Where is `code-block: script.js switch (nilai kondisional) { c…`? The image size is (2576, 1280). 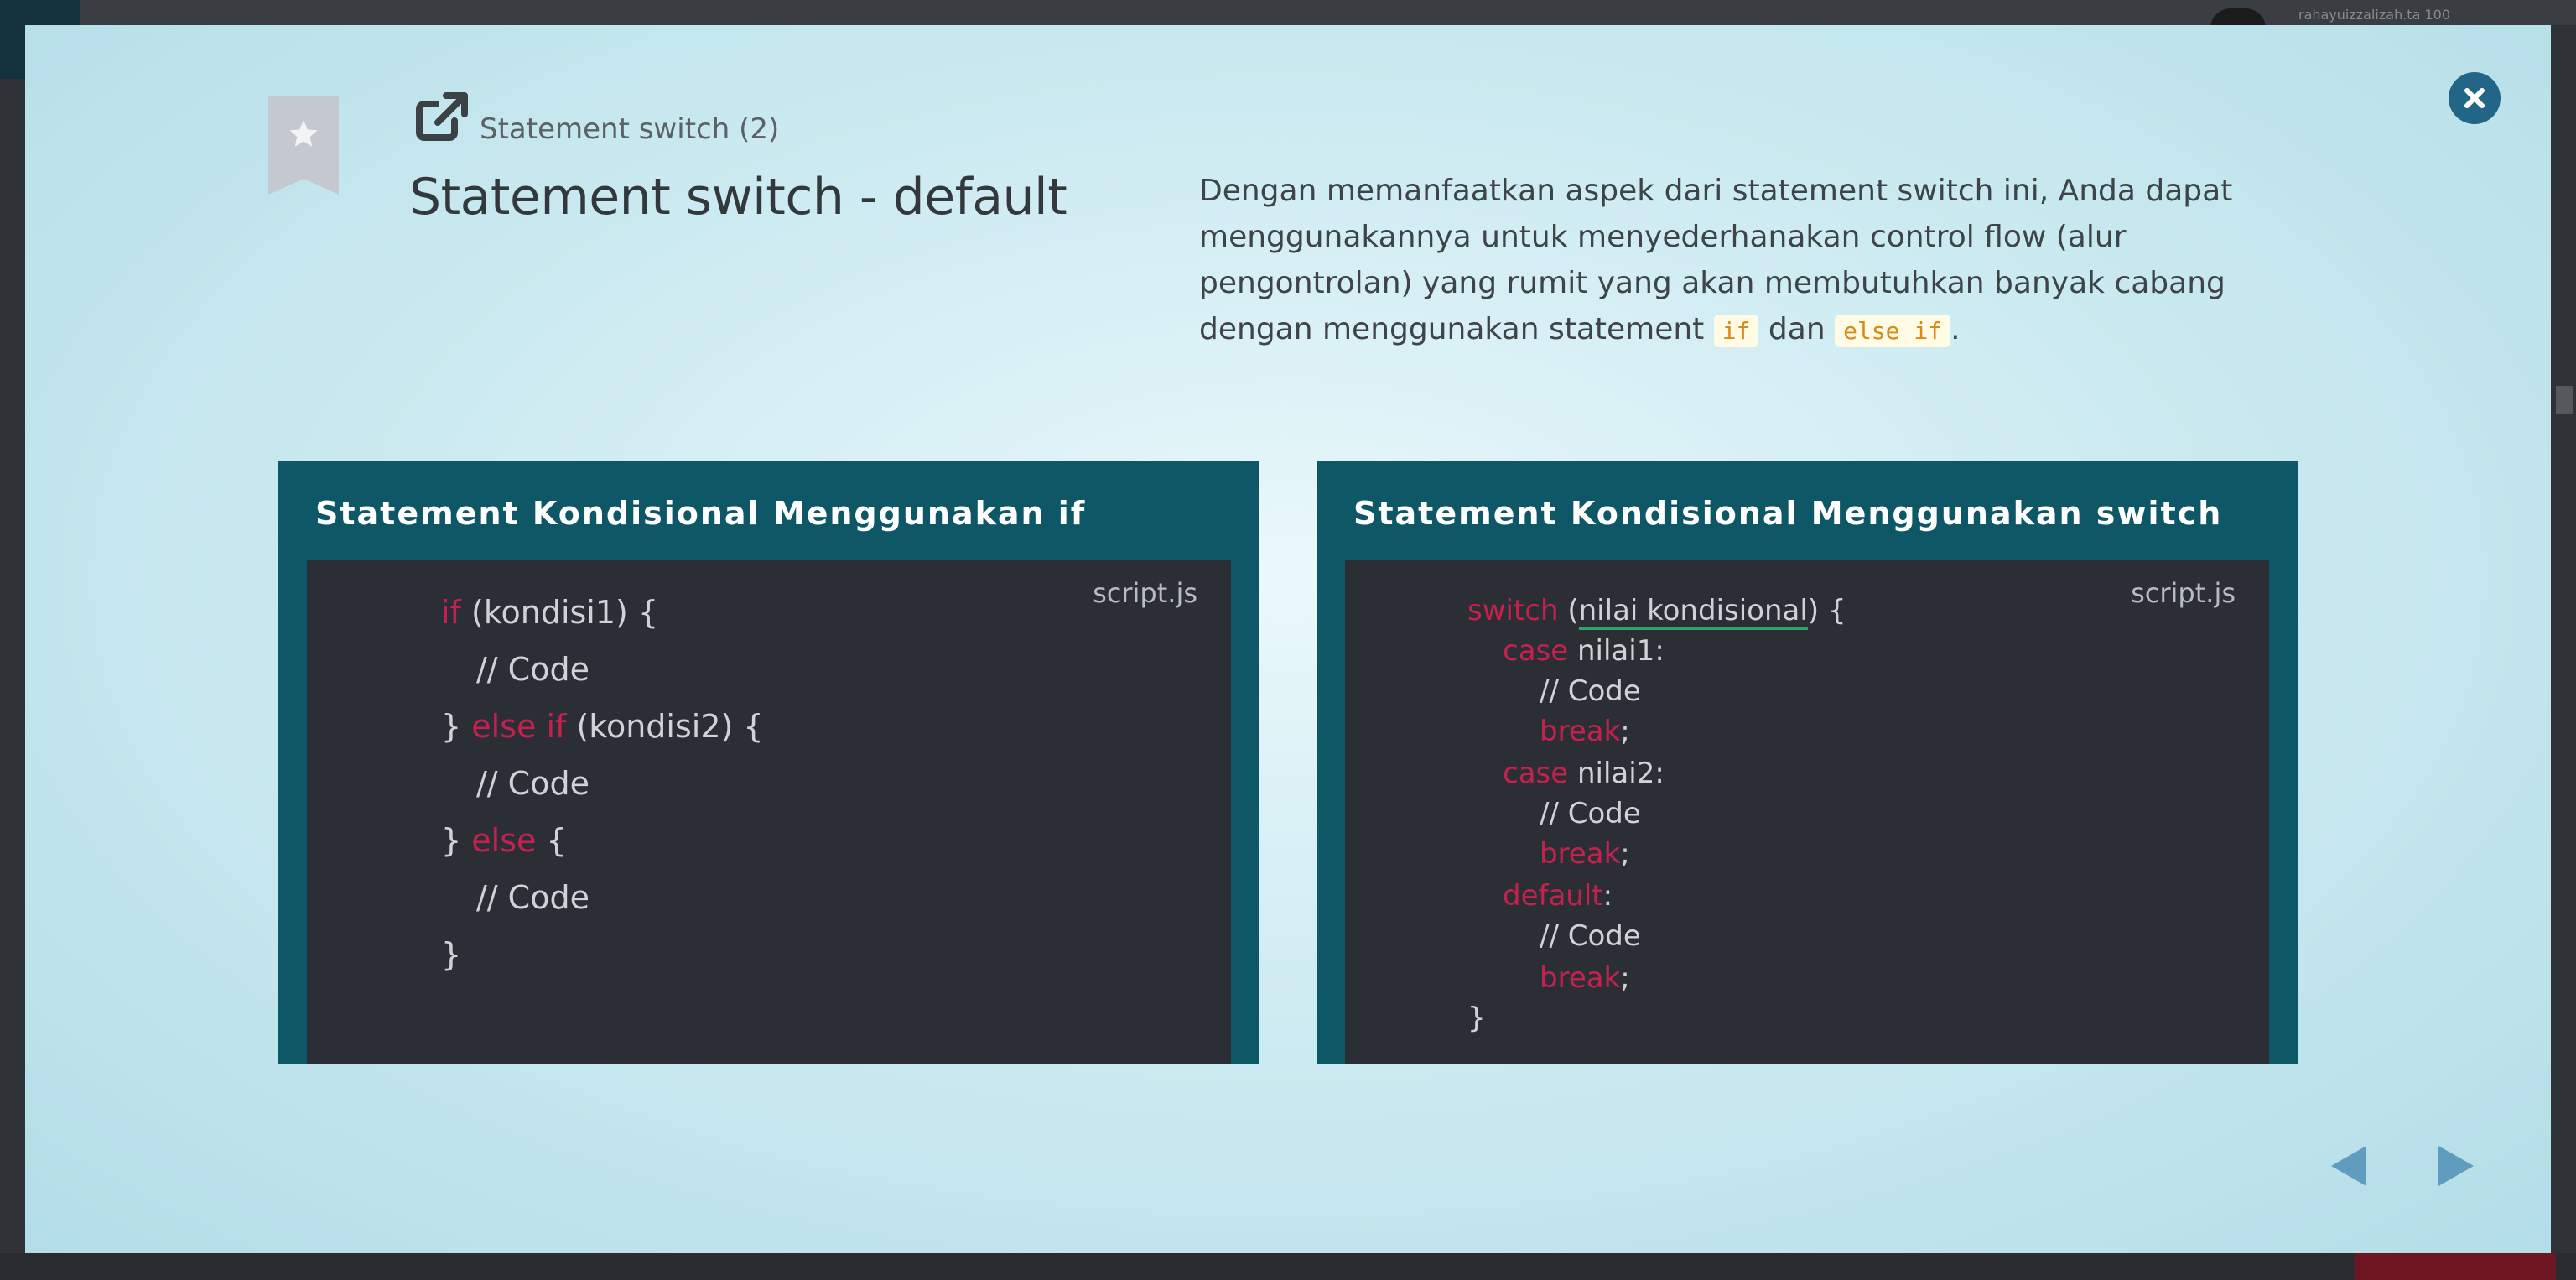
code-block: script.js switch (nilai kondisional) { c… is located at coordinates (1807, 812).